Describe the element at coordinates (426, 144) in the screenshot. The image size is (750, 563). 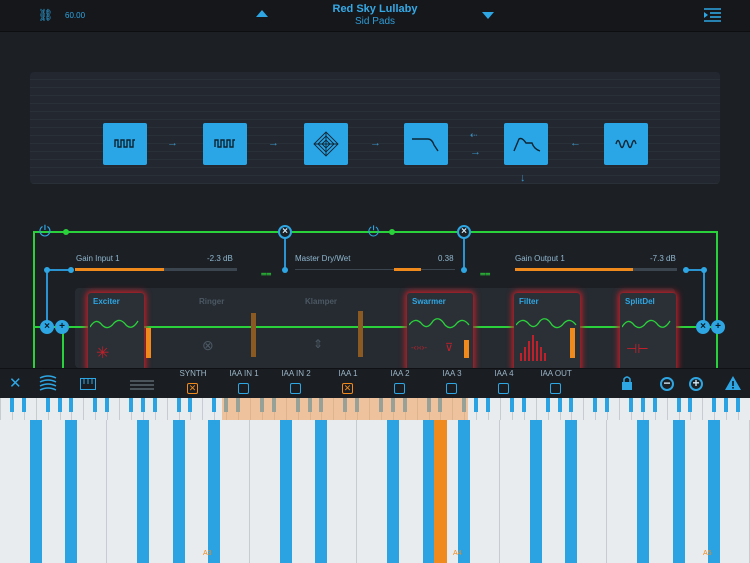
I see `lowpass-module` at that location.